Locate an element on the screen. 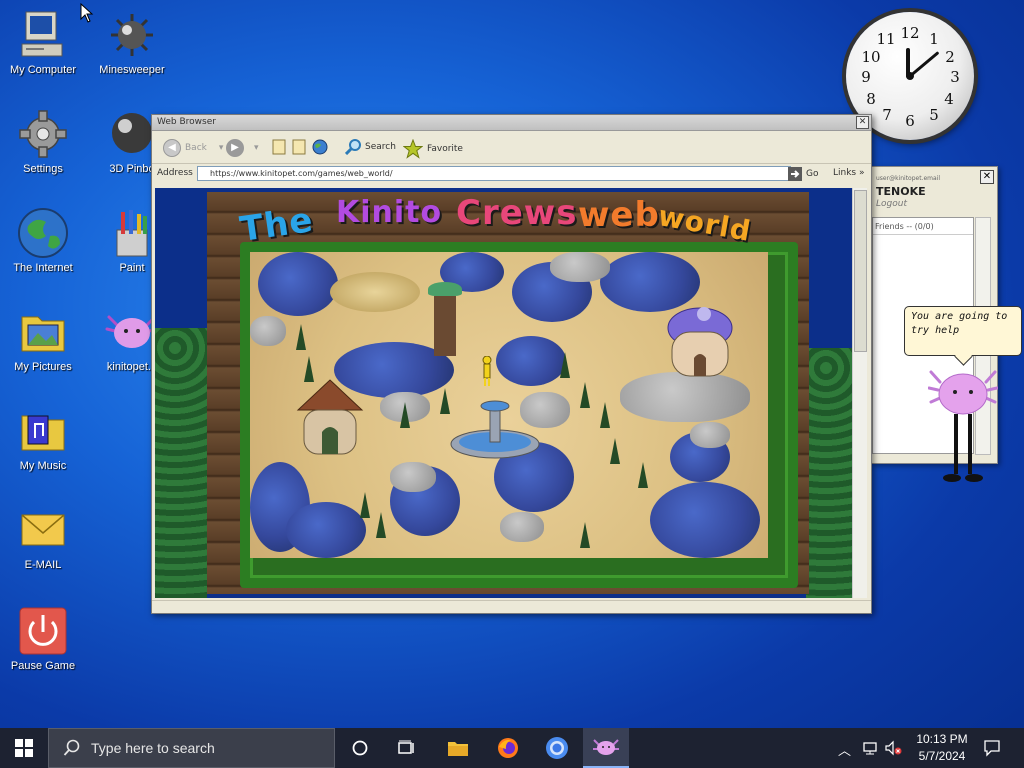 The width and height of the screenshot is (1024, 768). search-placeholder: Type here to search is located at coordinates (153, 748).